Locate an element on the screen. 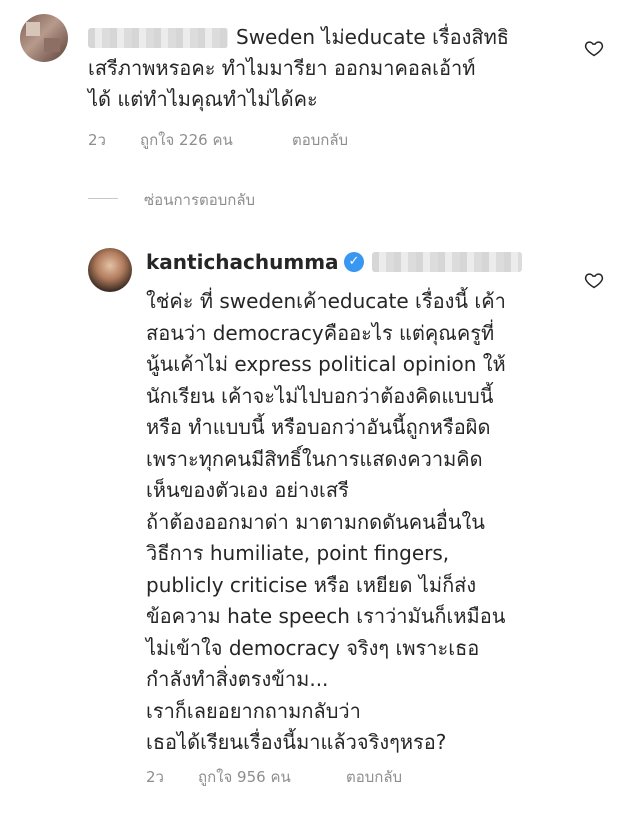 This screenshot has width=640, height=819. hide-replies-divider is located at coordinates (103, 198).